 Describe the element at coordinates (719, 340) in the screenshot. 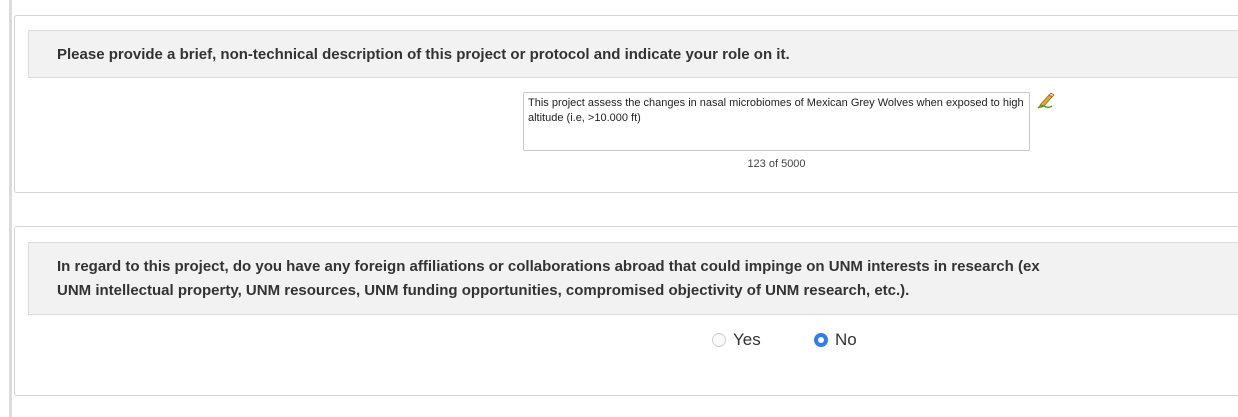

I see `radio-yes-unselected` at that location.